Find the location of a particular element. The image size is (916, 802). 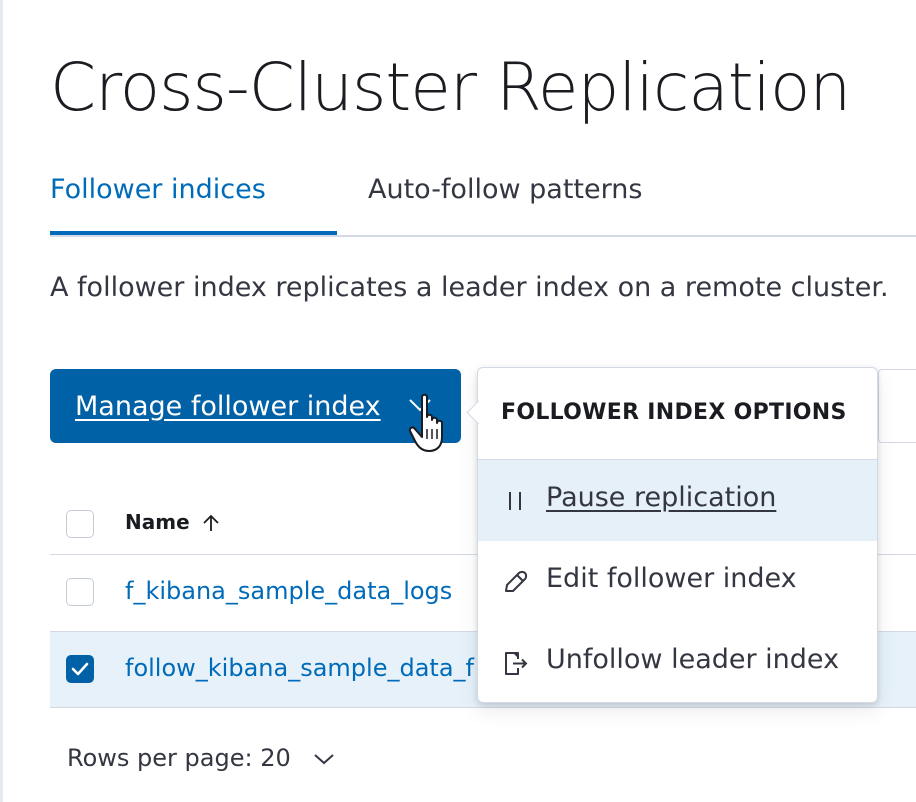

row-checkbox-checked is located at coordinates (80, 669).